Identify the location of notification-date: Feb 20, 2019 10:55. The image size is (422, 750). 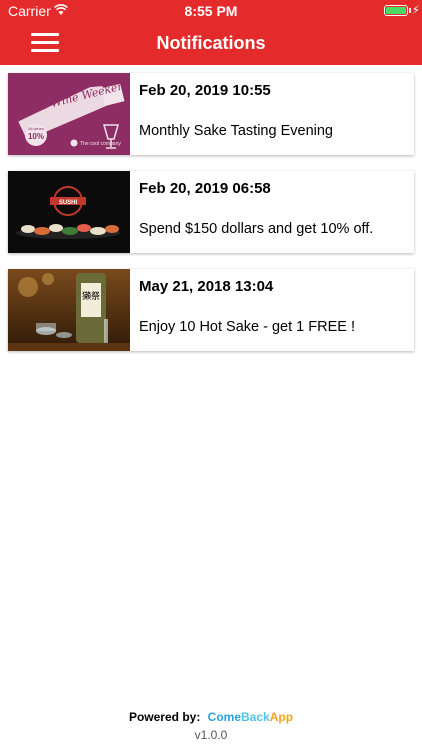
(205, 90).